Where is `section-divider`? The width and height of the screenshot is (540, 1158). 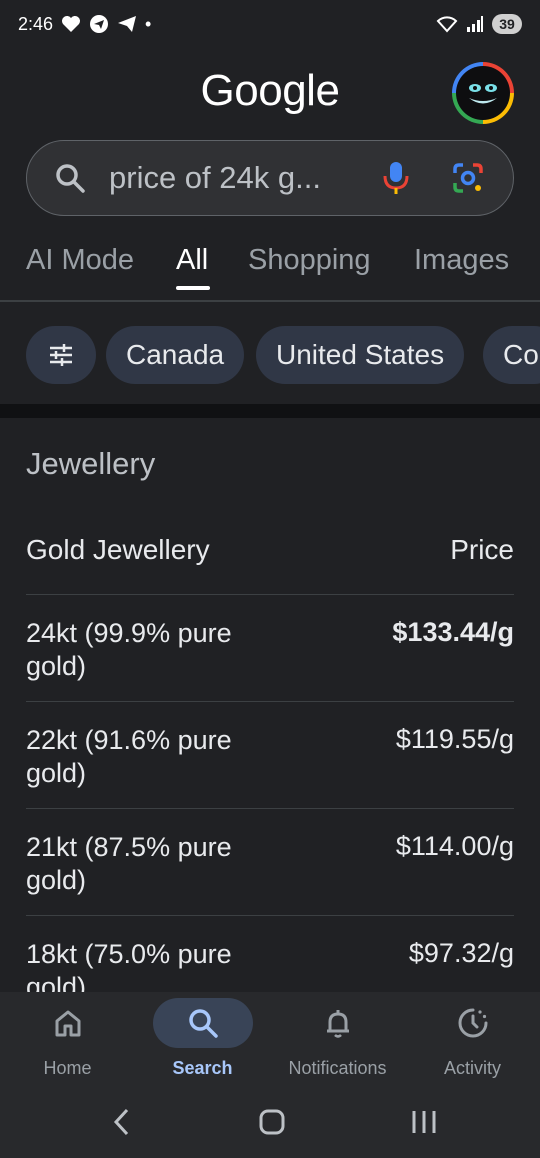
section-divider is located at coordinates (270, 411).